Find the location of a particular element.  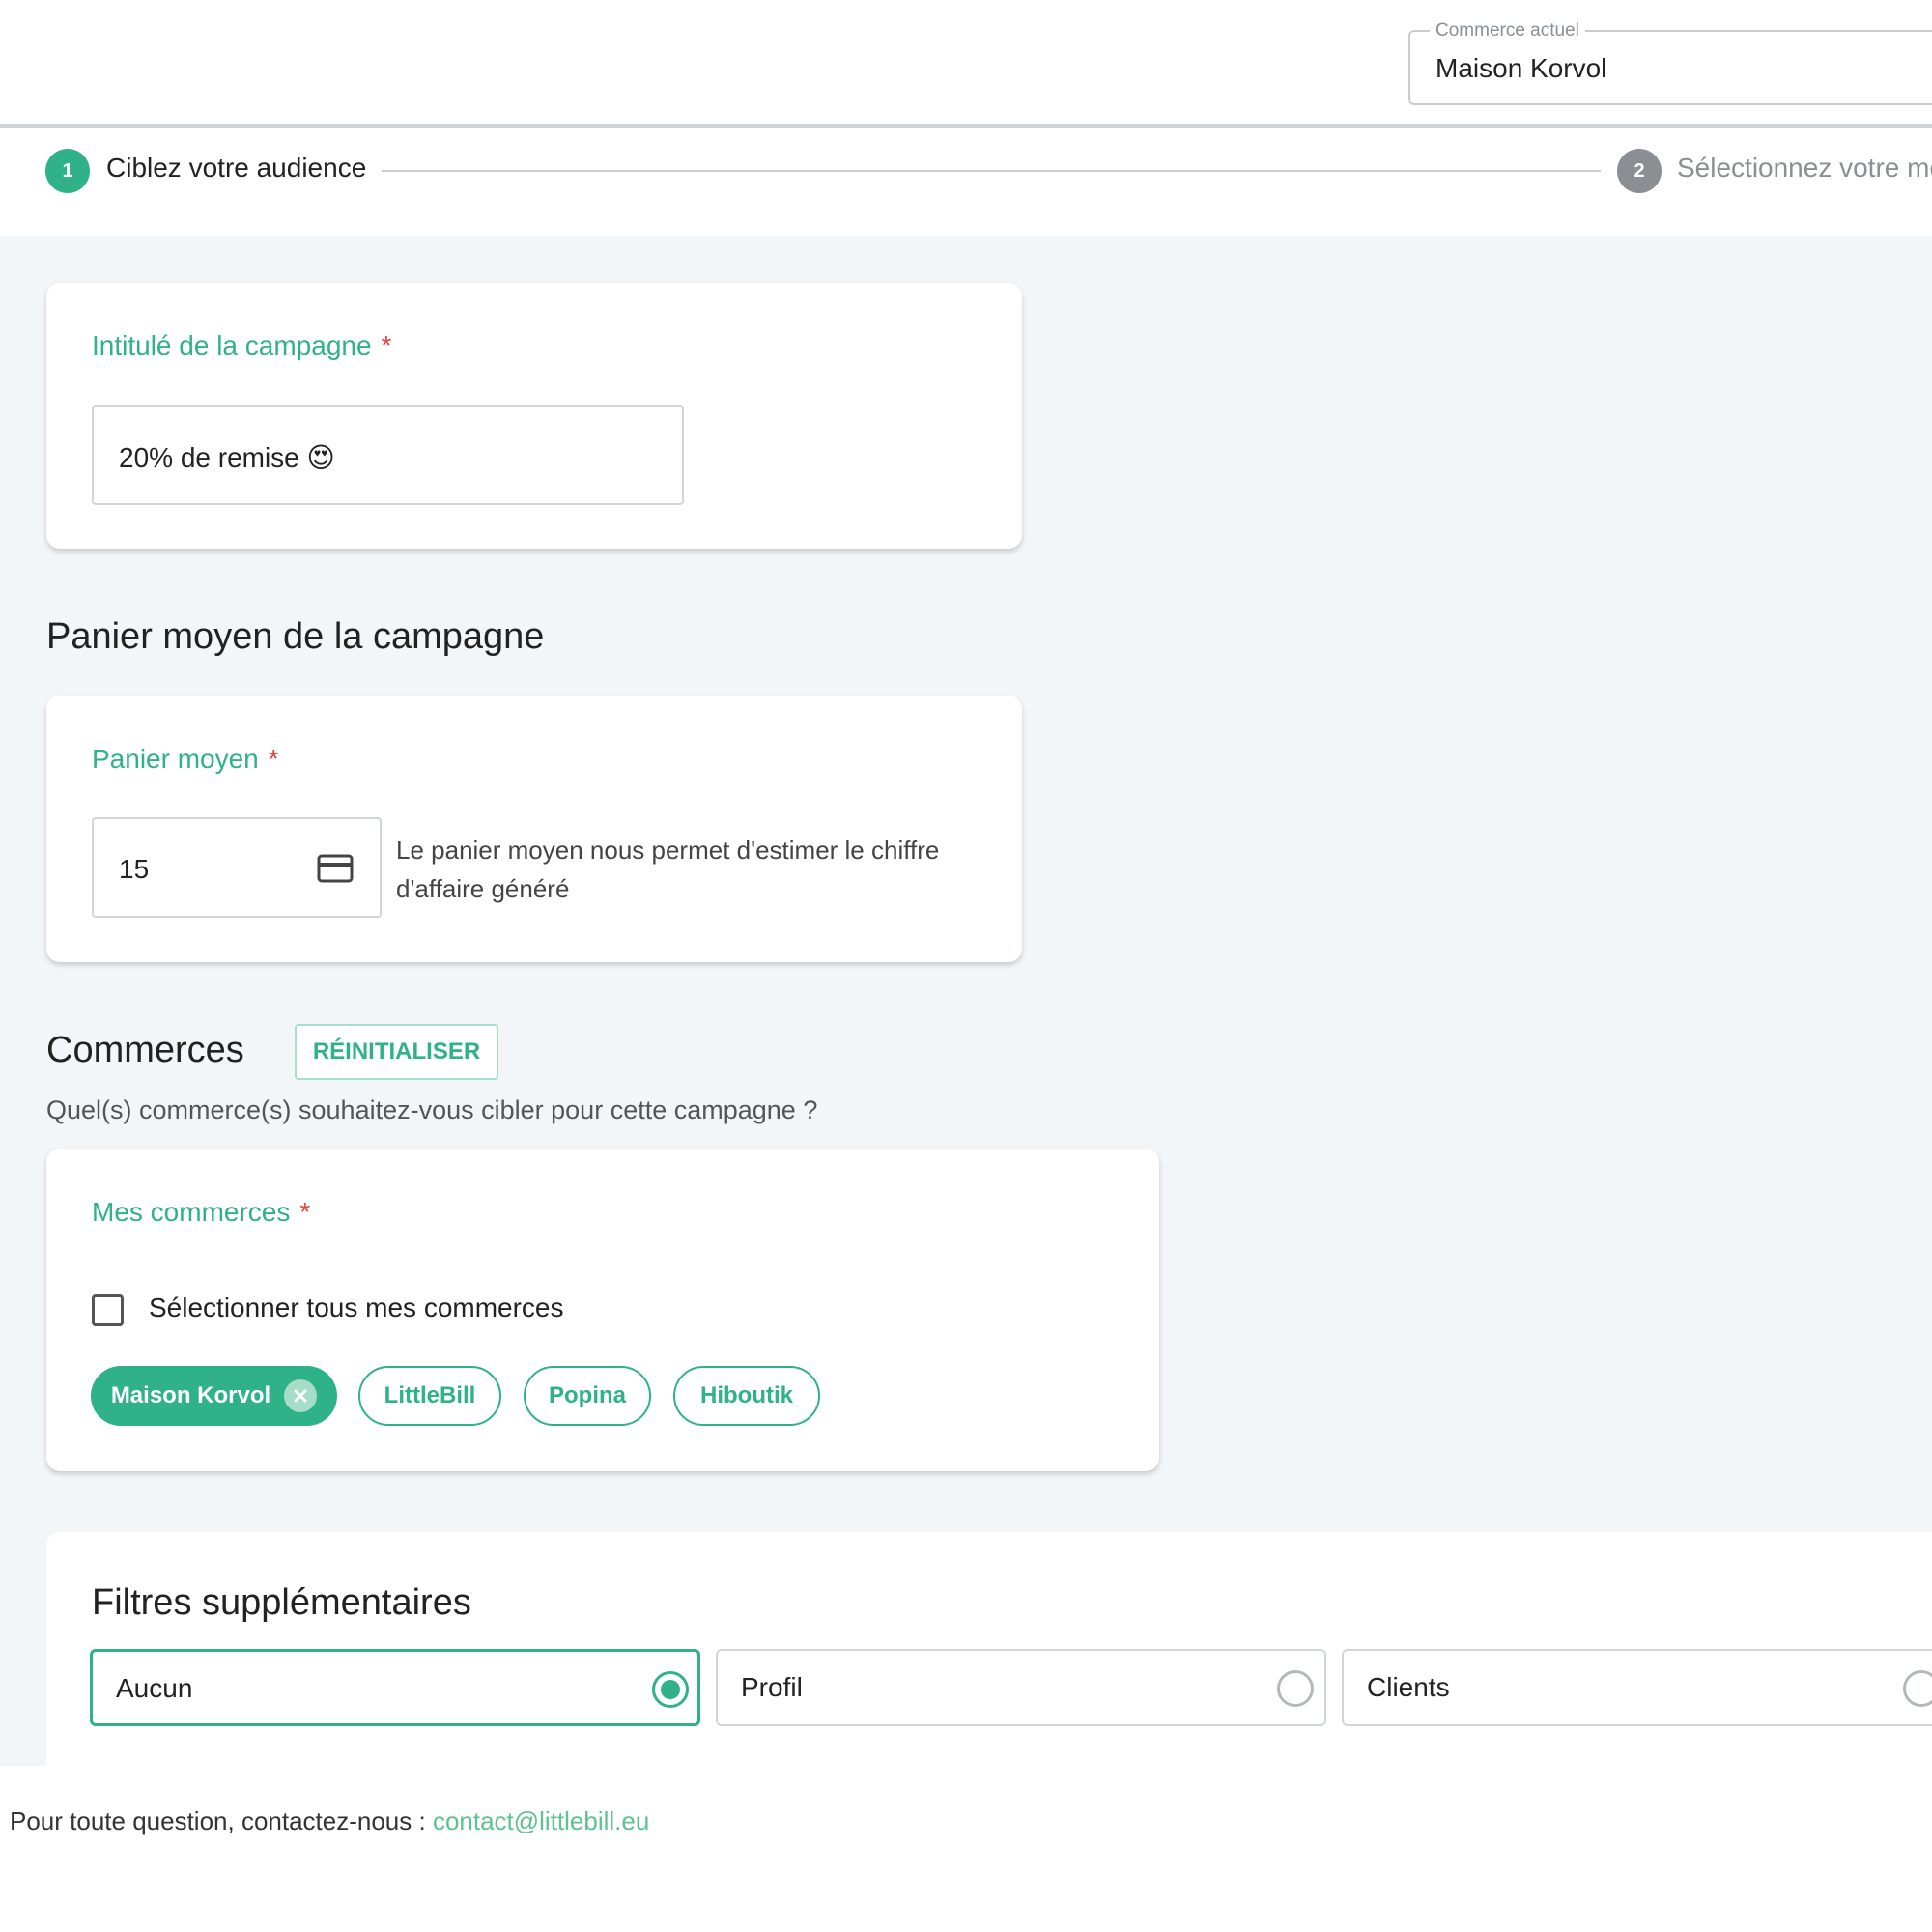

basket-input: 15 is located at coordinates (237, 867).